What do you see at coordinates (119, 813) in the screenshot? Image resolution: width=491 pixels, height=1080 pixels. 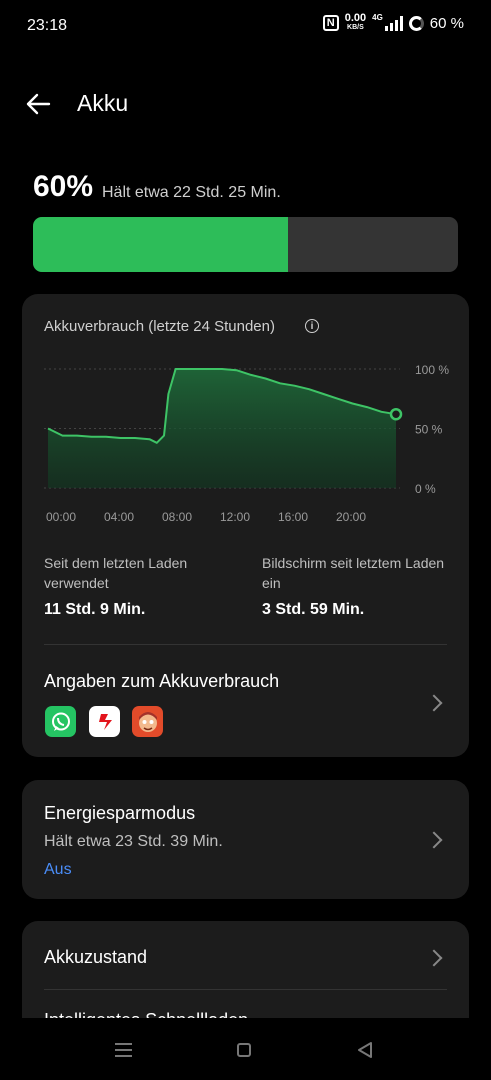 I see `power-saving-title: Energiesparmodus` at bounding box center [119, 813].